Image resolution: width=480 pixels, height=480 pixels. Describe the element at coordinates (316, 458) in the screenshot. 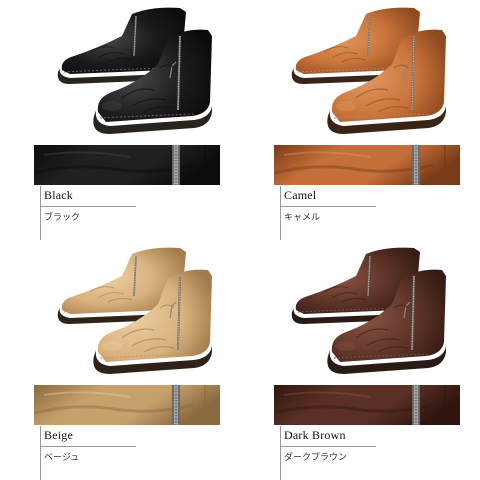

I see `color-name-ja: ダークブラウン` at that location.